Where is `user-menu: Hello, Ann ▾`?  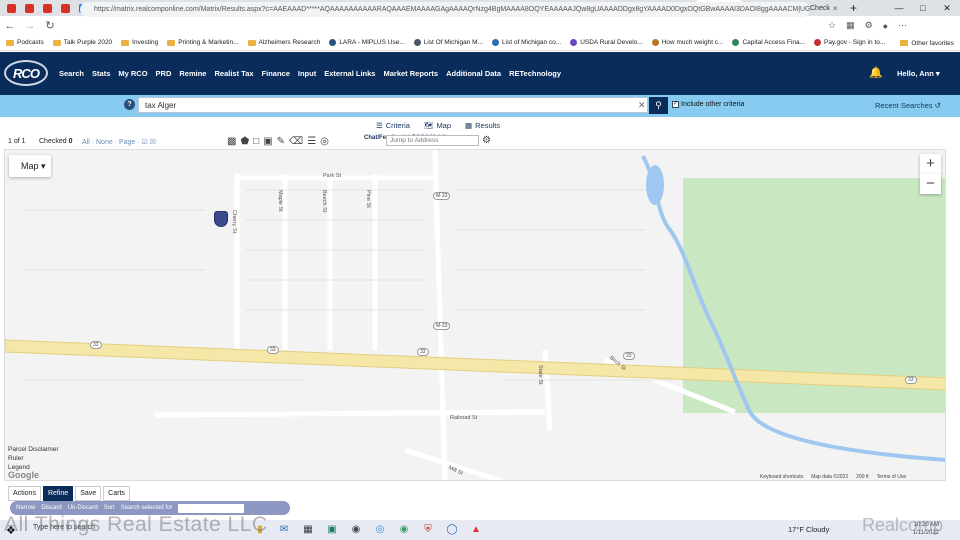
user-menu: Hello, Ann ▾ is located at coordinates (918, 73).